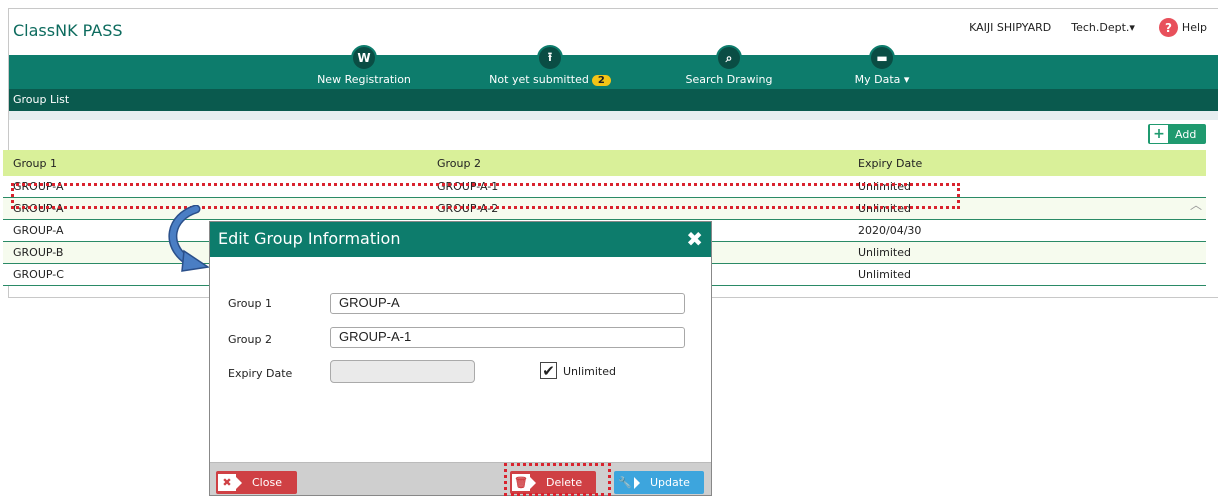  I want to click on group2-input: GROUP-A-1, so click(507, 337).